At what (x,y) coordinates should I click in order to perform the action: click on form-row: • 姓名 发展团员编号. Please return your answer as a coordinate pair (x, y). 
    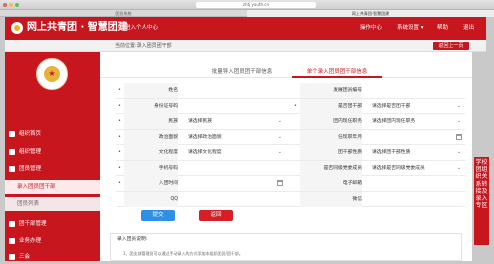
    Looking at the image, I should click on (290, 91).